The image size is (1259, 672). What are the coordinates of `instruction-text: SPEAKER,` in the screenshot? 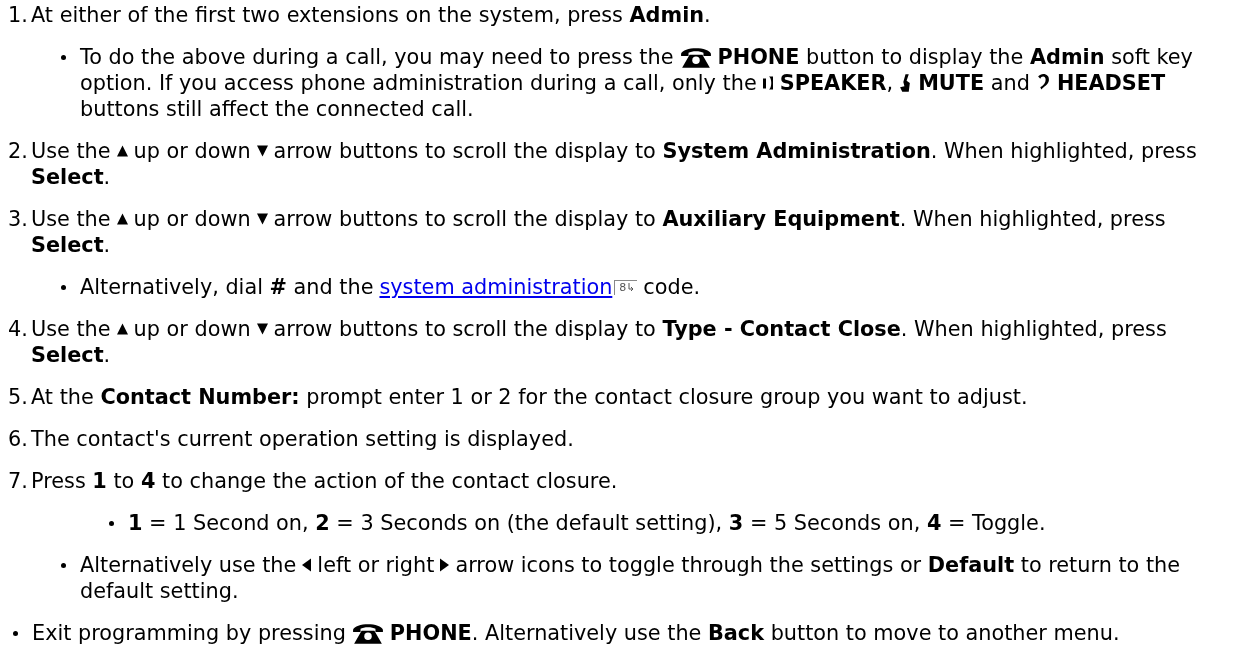 It's located at (836, 83).